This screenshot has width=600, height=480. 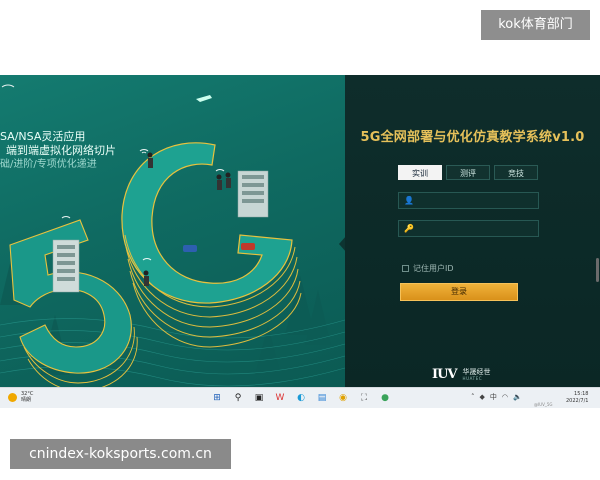 What do you see at coordinates (43, 136) in the screenshot?
I see `hero-line-1: SA/NSA灵活应用` at bounding box center [43, 136].